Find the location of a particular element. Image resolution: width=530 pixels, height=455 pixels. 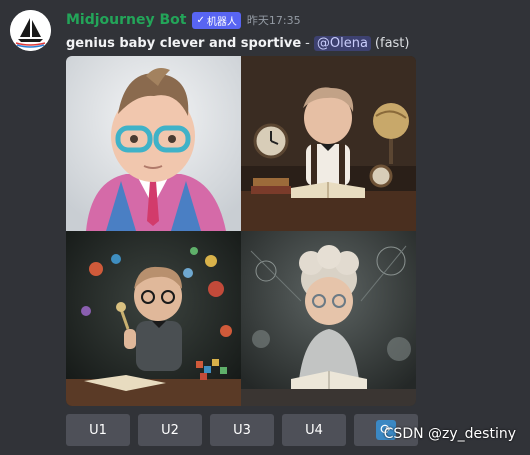

upscale-2-button: U2 is located at coordinates (170, 430).